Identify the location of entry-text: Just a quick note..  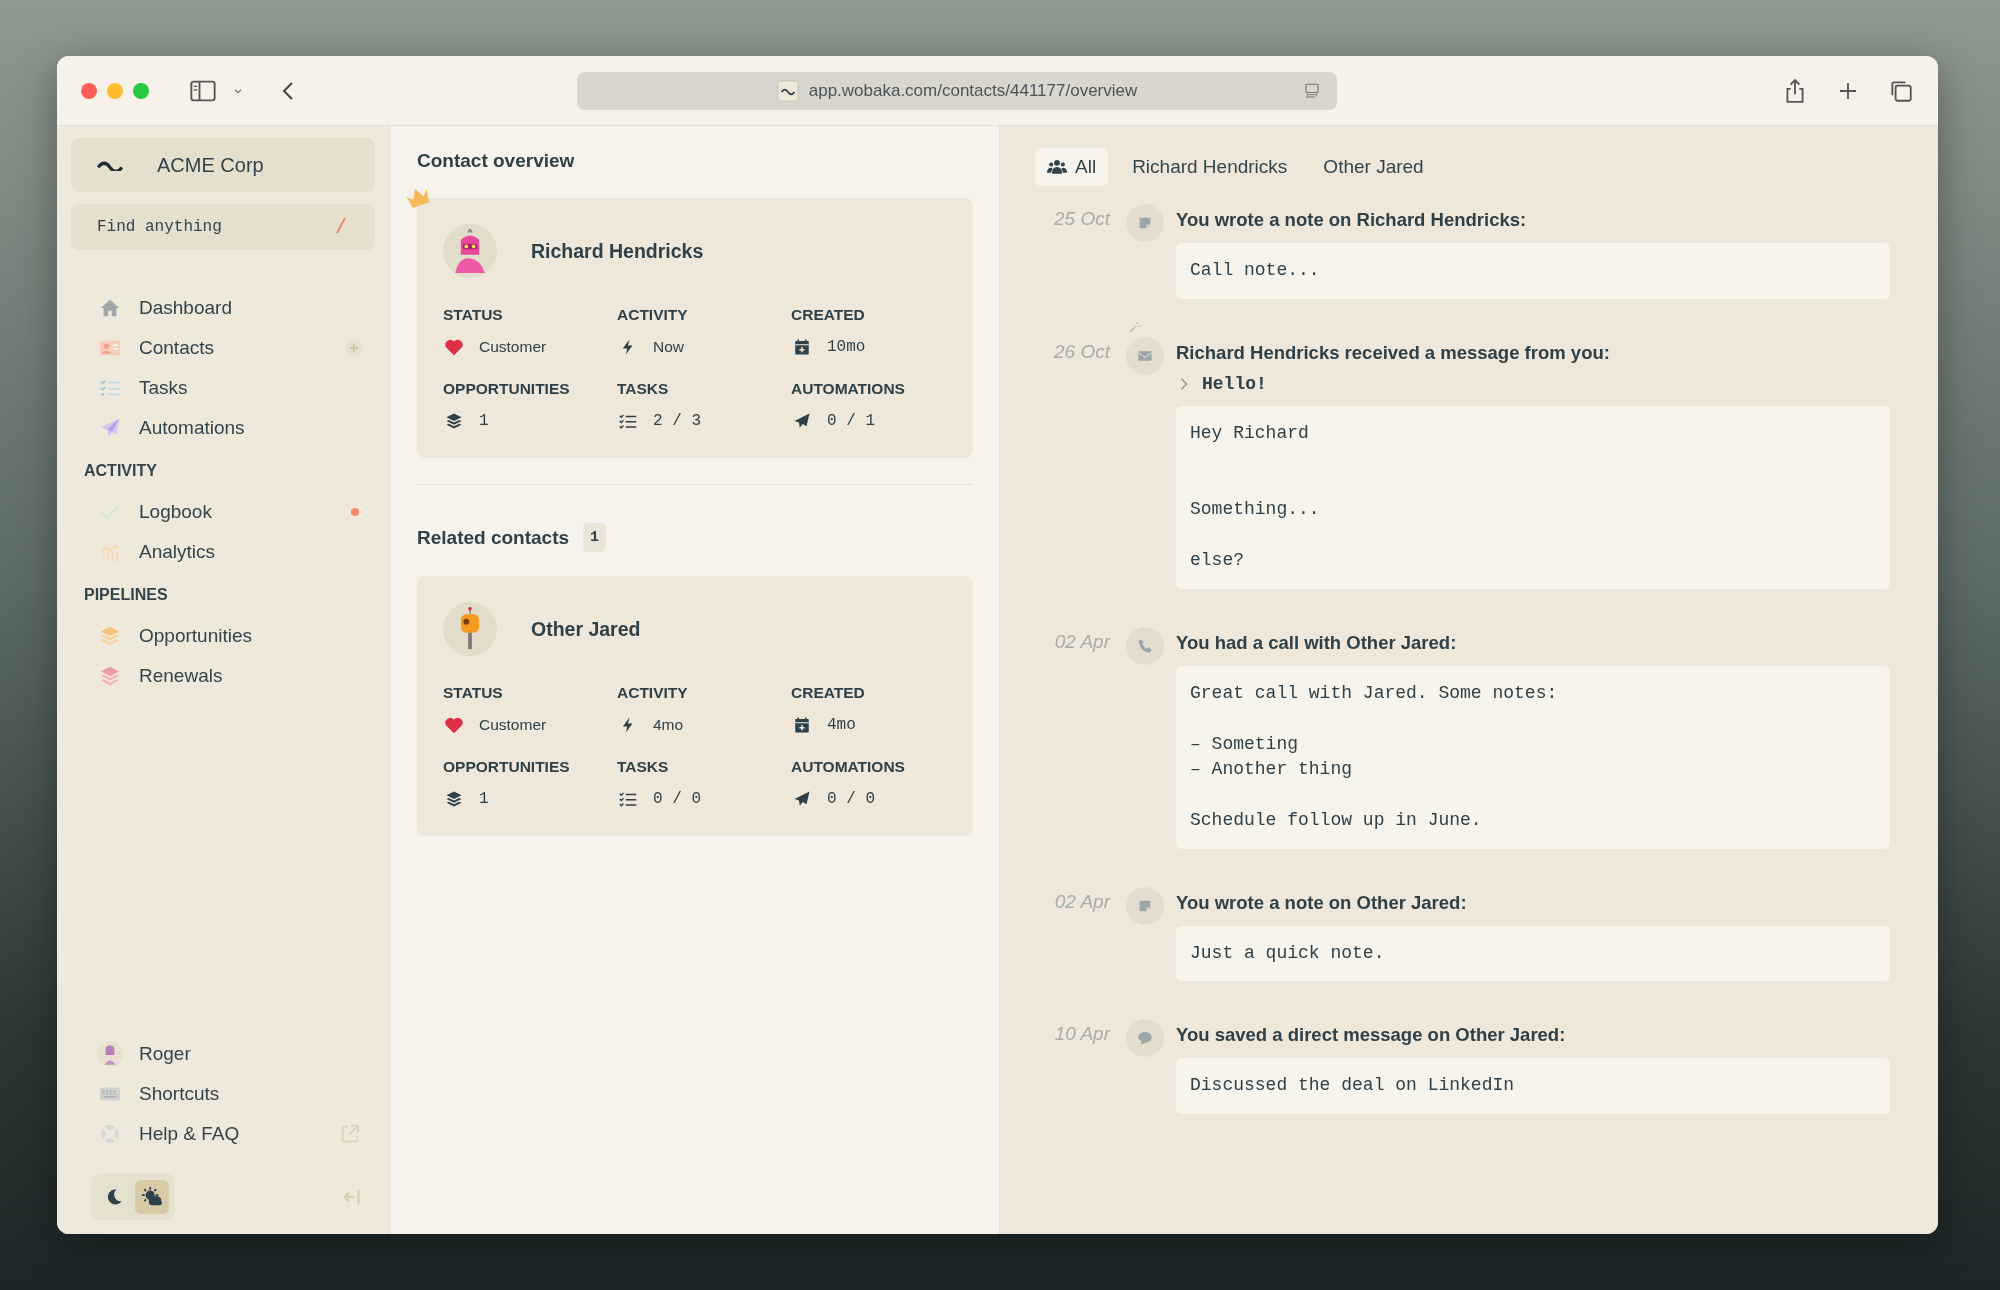
(1533, 953).